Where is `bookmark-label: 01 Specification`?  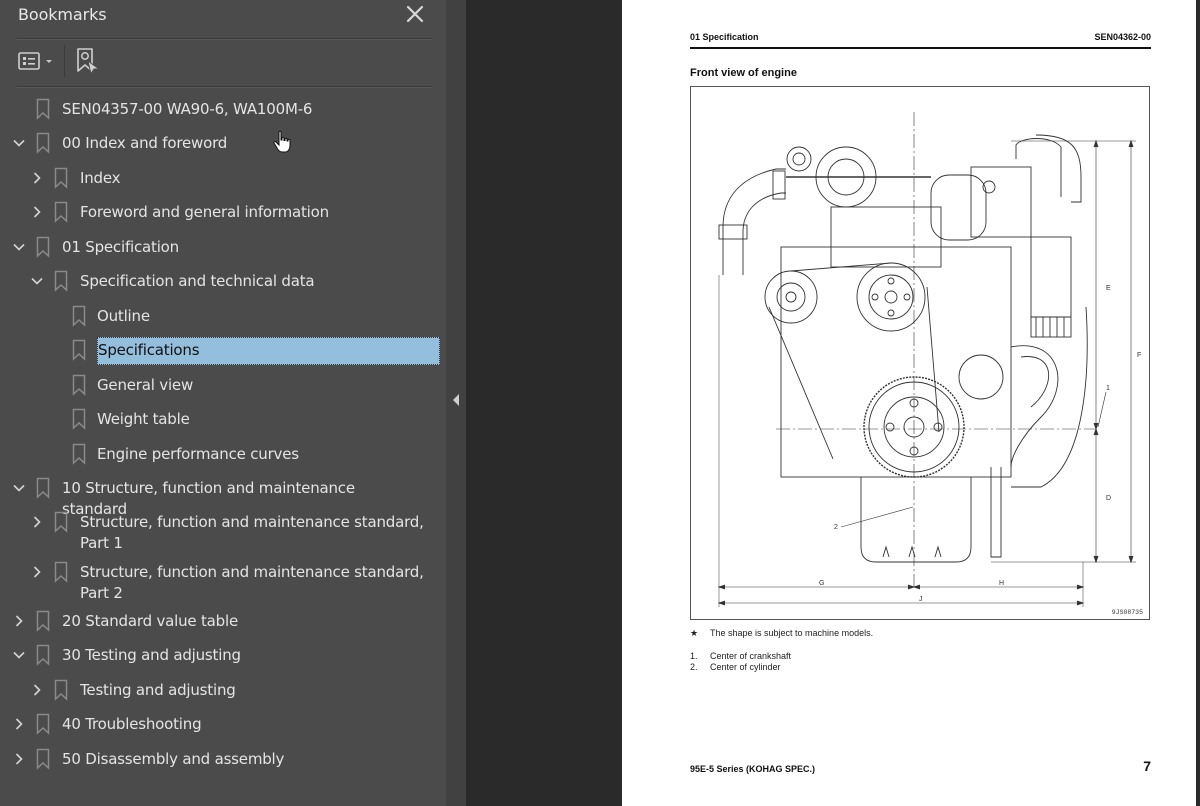
bookmark-label: 01 Specification is located at coordinates (120, 247).